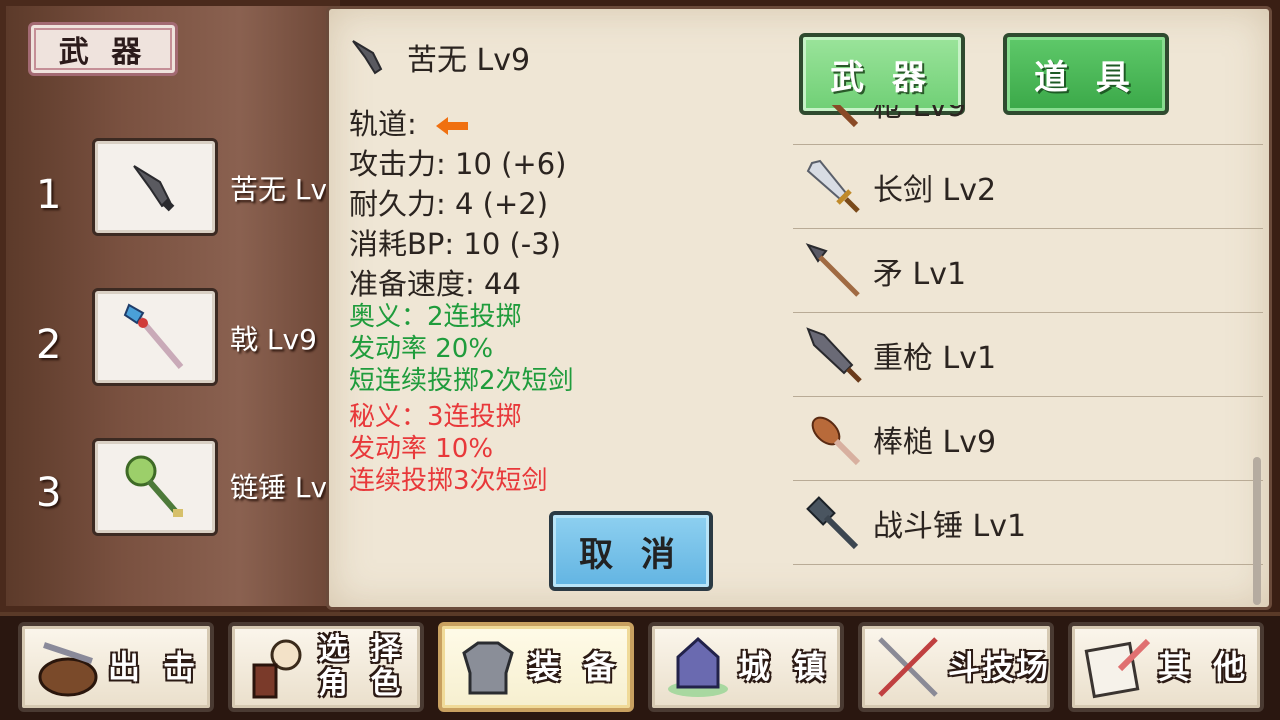 The image size is (1280, 720). I want to click on club-icon, so click(836, 440).